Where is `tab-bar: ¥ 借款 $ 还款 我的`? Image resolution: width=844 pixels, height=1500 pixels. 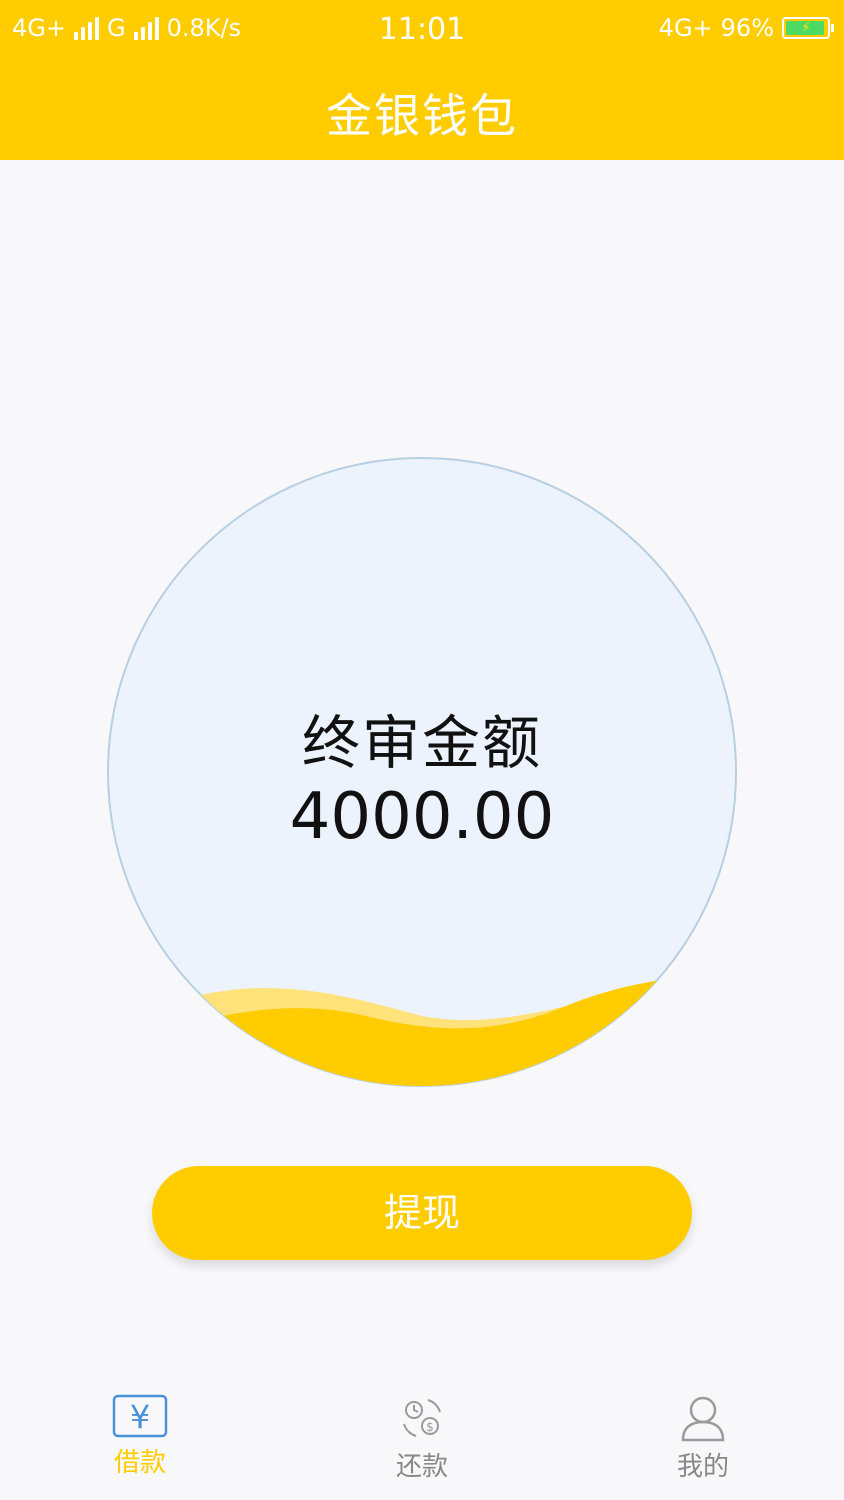 tab-bar: ¥ 借款 $ 还款 我的 is located at coordinates (422, 1440).